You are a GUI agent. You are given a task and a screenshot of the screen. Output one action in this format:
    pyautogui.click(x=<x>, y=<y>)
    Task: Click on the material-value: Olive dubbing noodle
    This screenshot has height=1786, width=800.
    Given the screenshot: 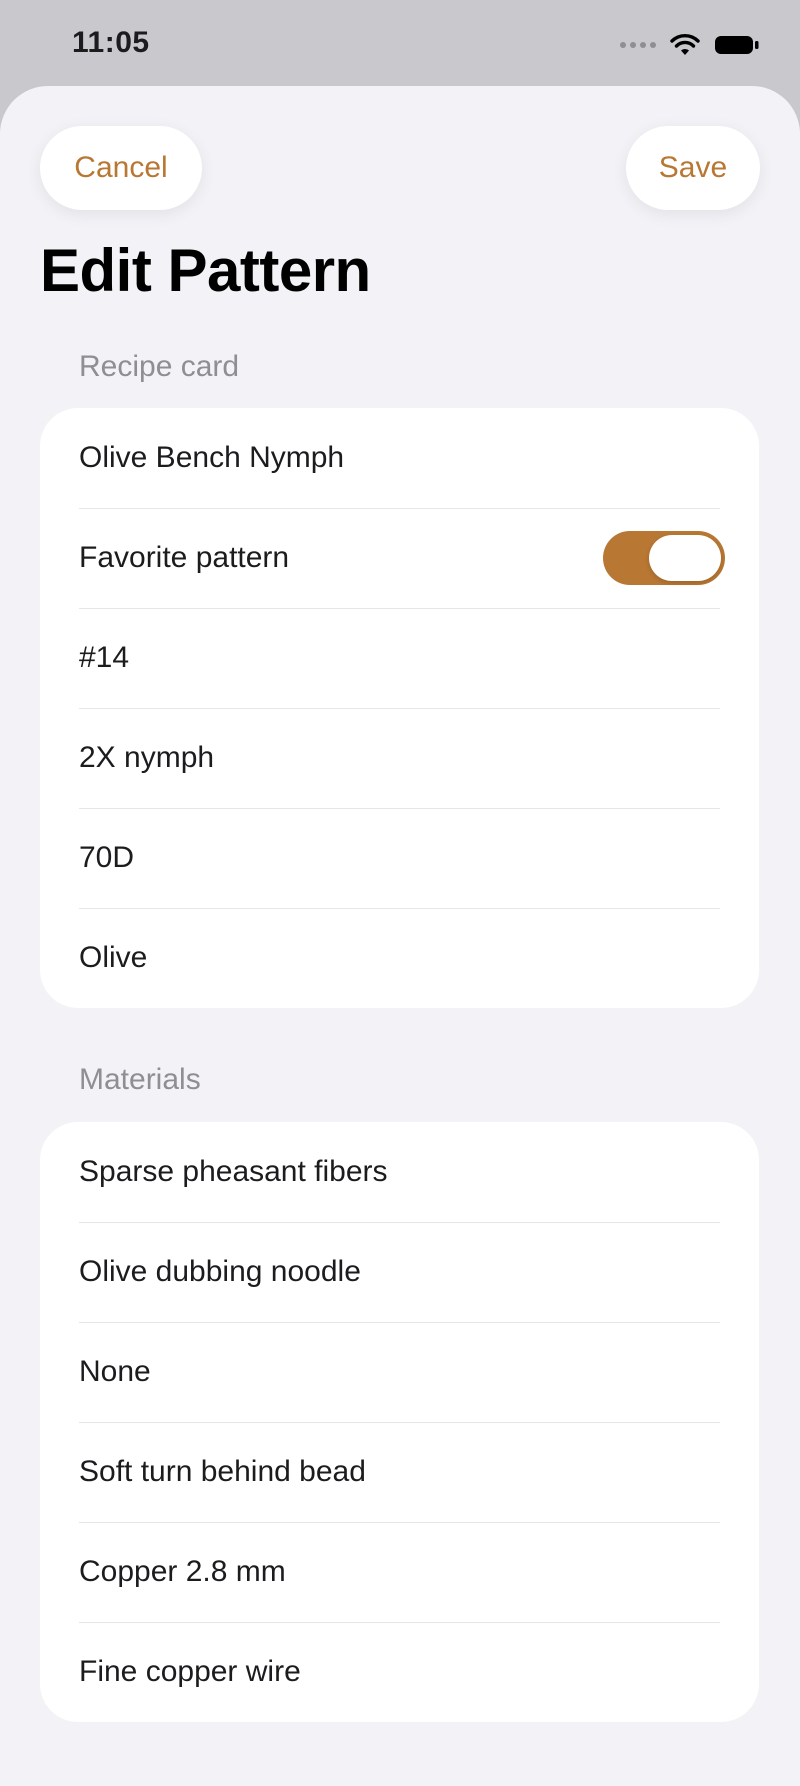 What is the action you would take?
    pyautogui.click(x=220, y=1271)
    